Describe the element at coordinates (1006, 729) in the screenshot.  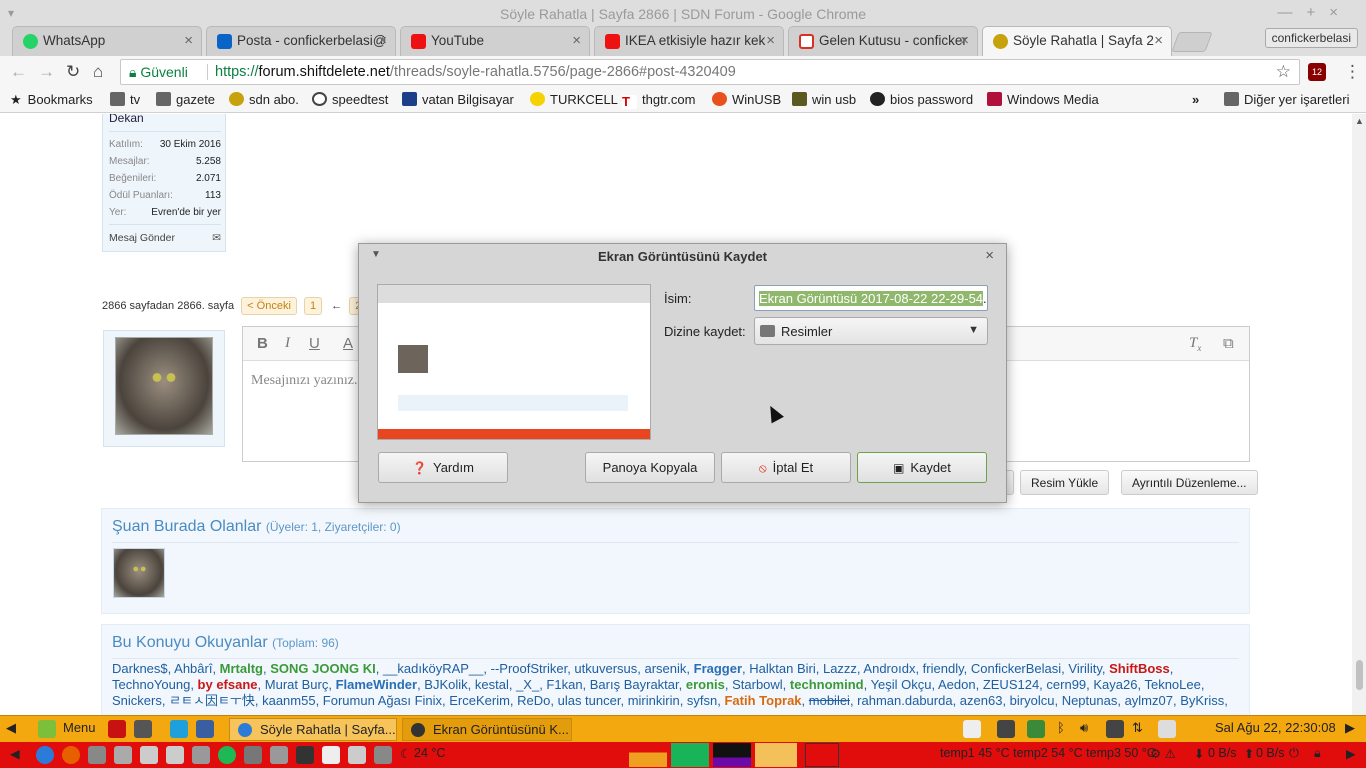
I see `display-icon` at that location.